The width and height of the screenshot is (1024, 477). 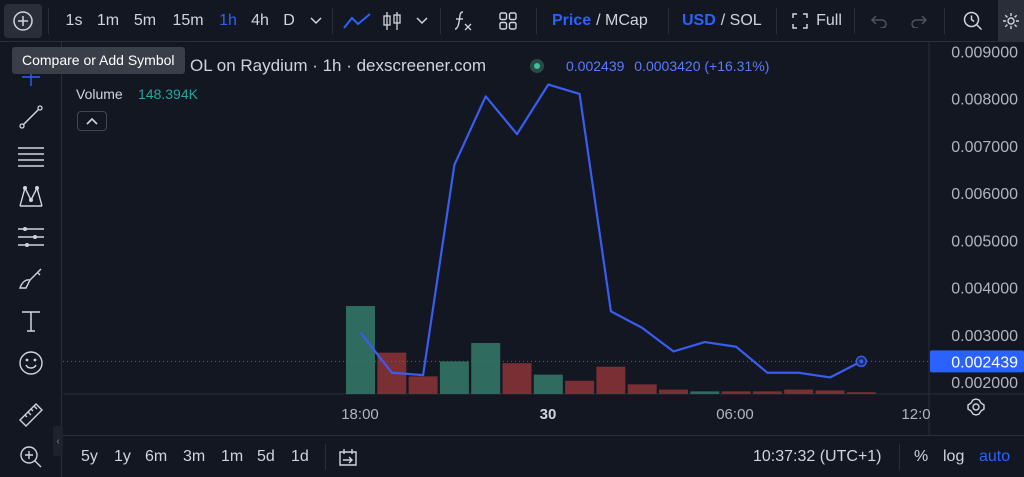 I want to click on ruler-icon, so click(x=31, y=415).